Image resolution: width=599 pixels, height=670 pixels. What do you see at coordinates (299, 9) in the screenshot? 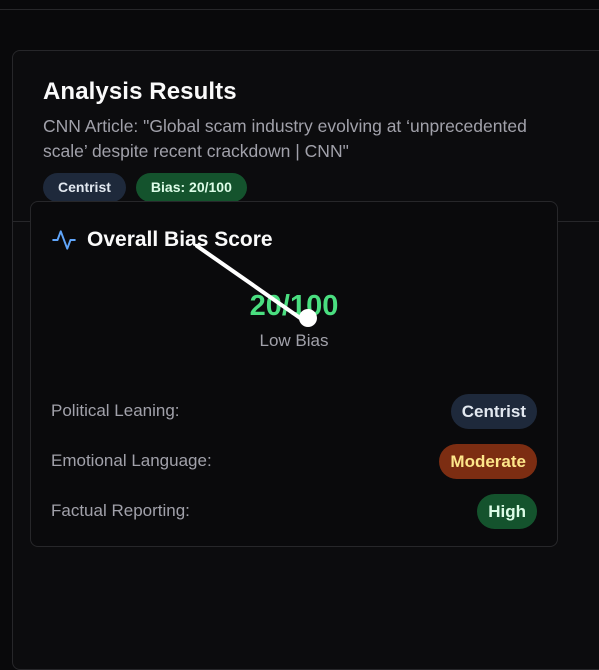
I see `top-divider` at bounding box center [299, 9].